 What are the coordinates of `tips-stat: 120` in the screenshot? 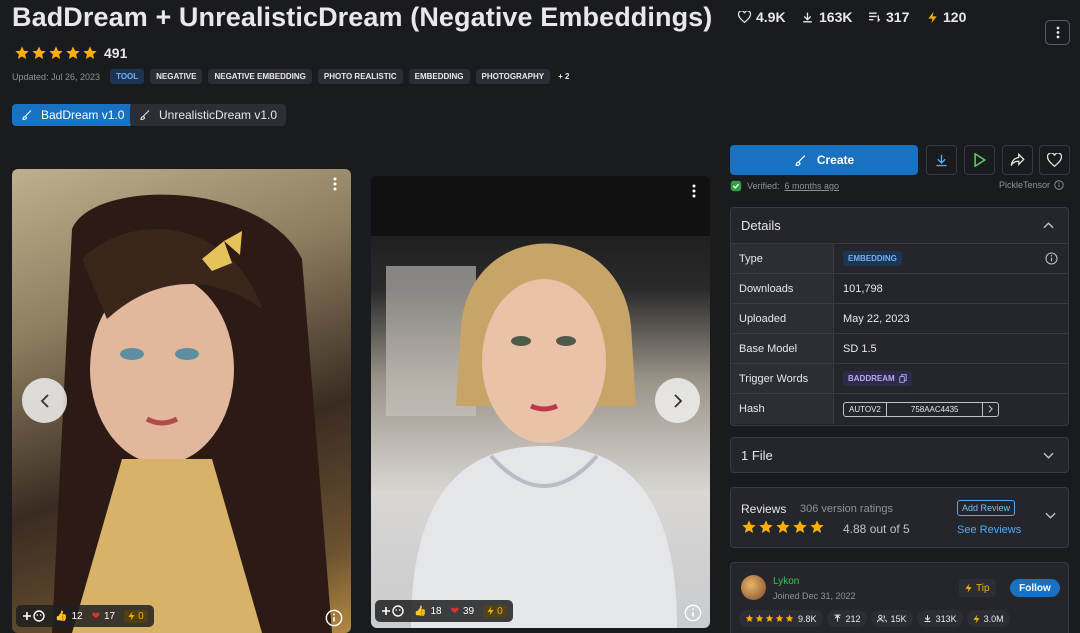 It's located at (946, 17).